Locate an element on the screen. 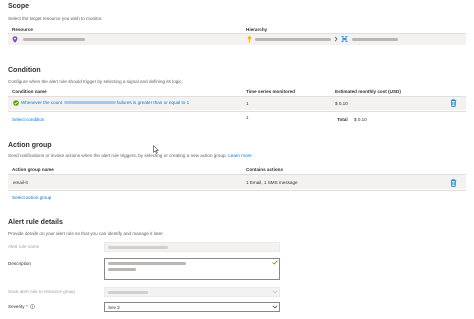 Image resolution: width=474 pixels, height=319 pixels. severity-label-line: Severity * is located at coordinates (22, 307).